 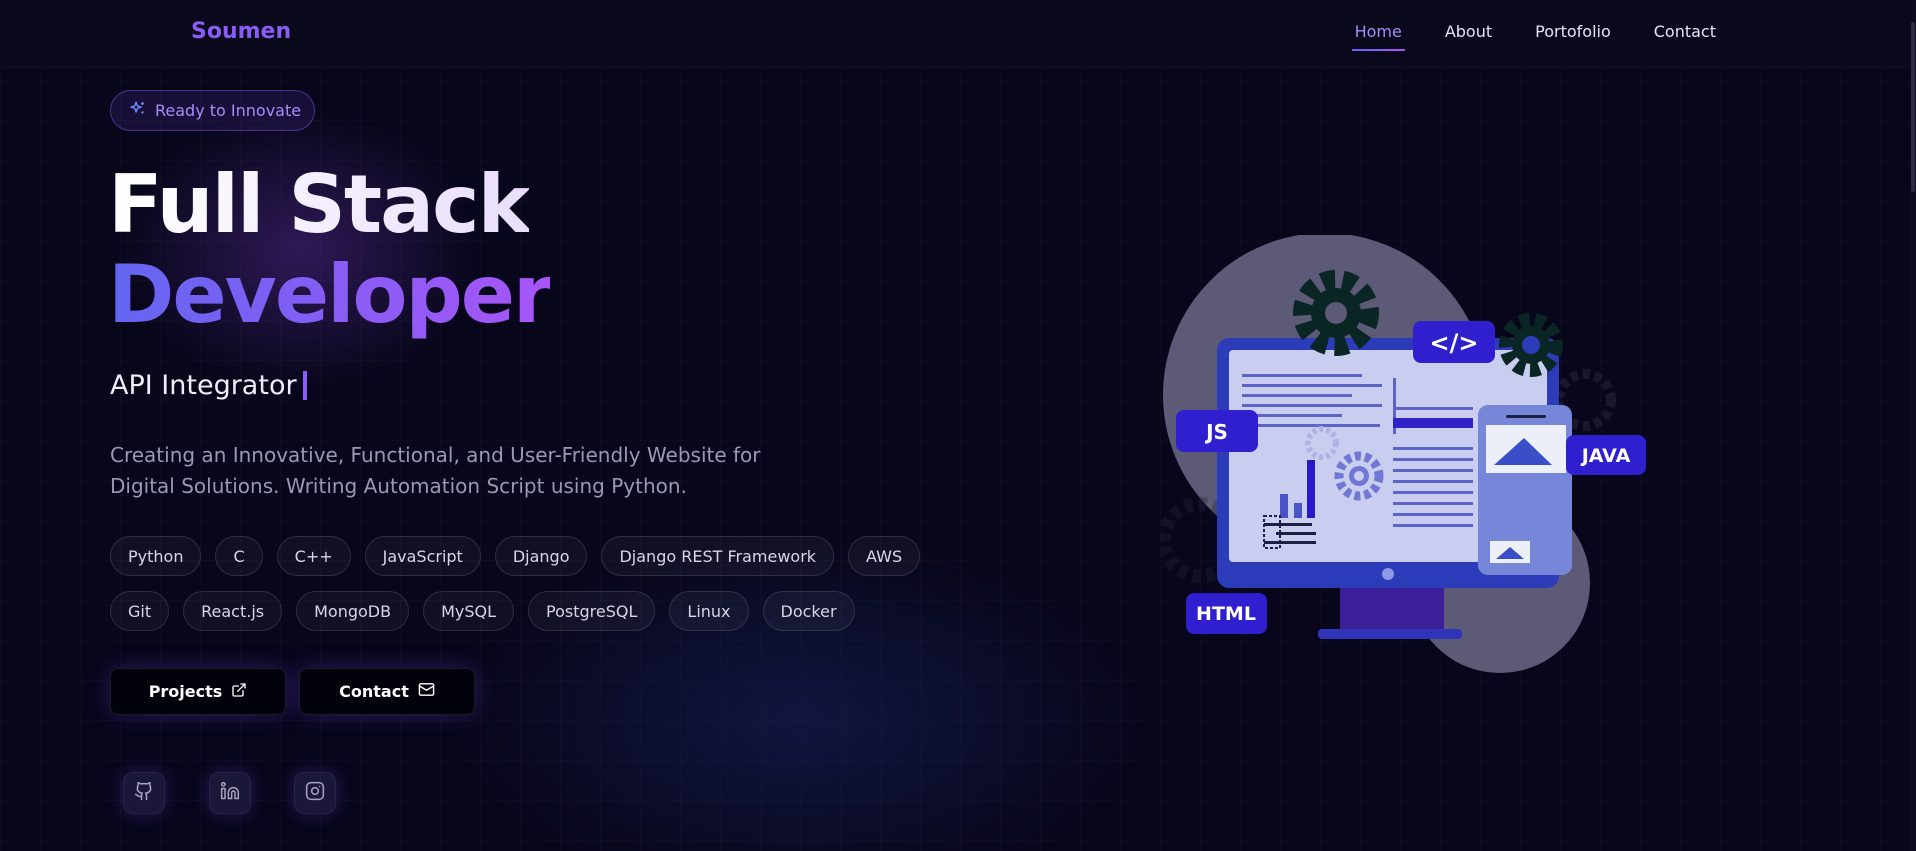 I want to click on external-link-icon, so click(x=239, y=692).